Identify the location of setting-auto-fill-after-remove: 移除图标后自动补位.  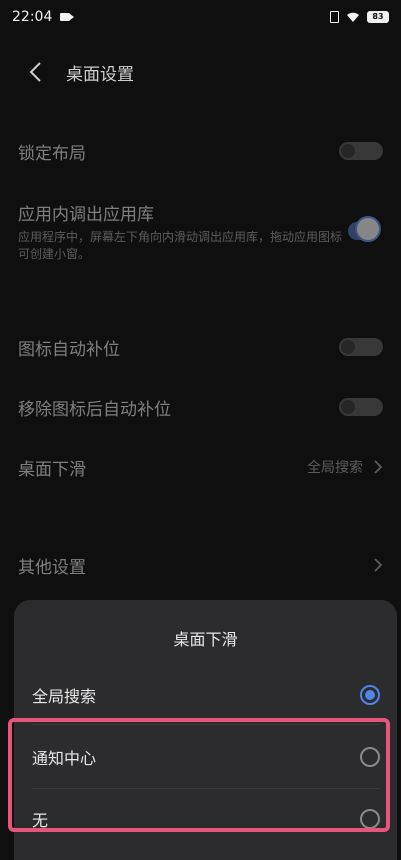
(200, 407).